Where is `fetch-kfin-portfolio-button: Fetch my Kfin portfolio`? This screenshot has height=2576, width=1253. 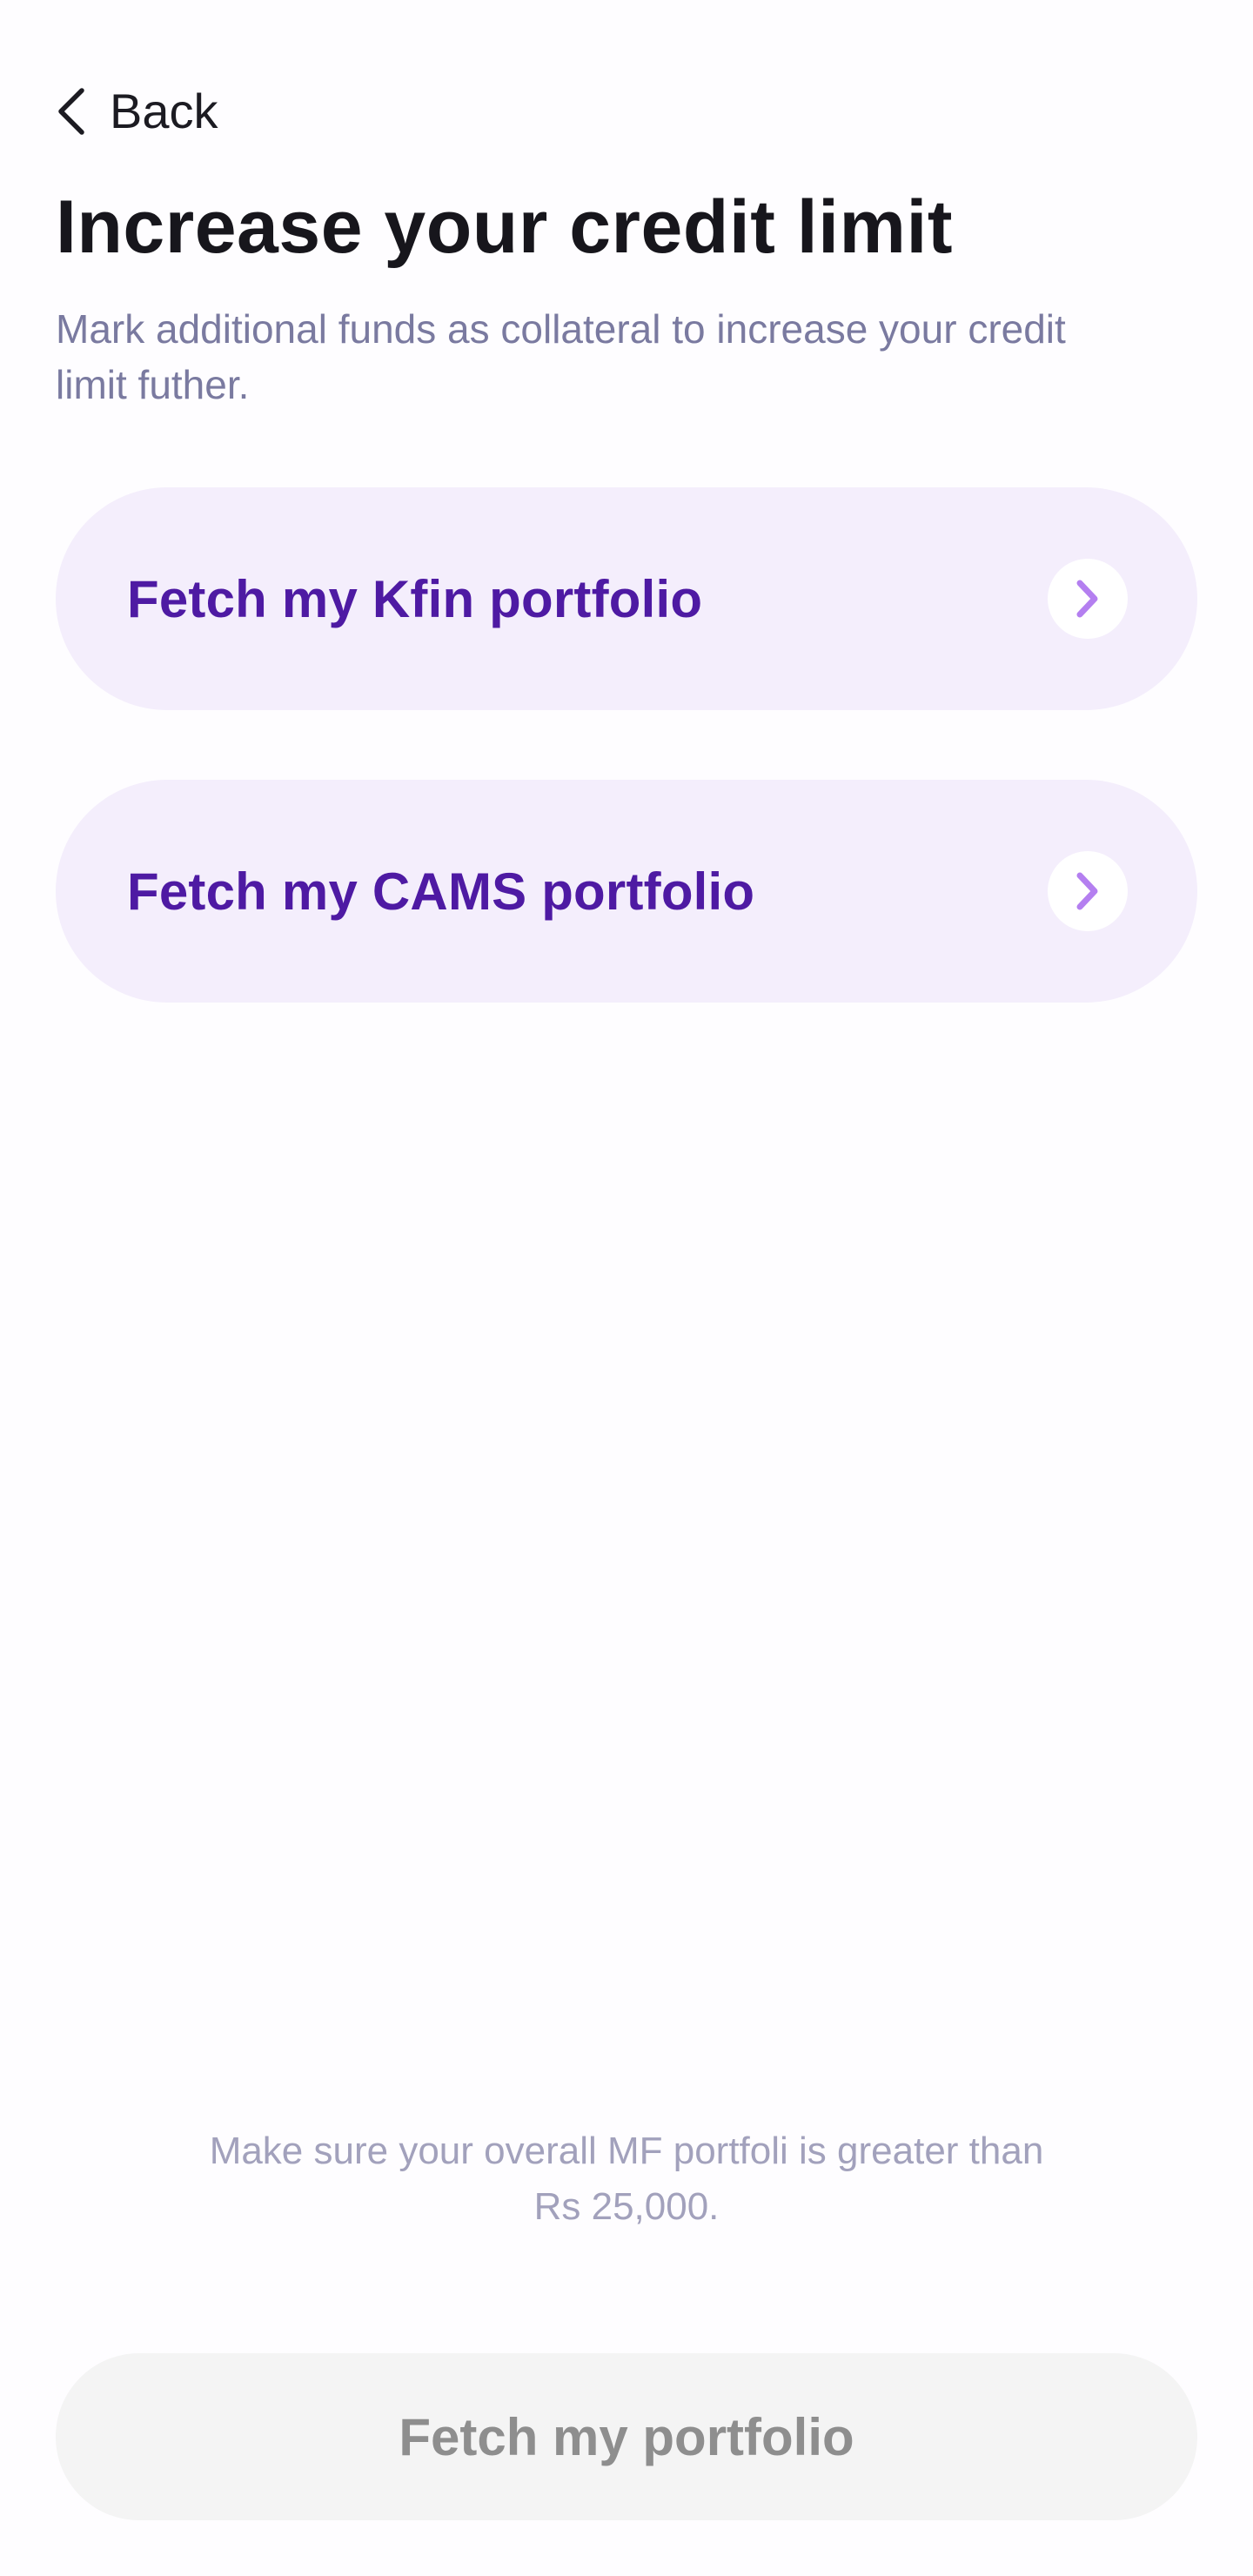
fetch-kfin-portfolio-button: Fetch my Kfin portfolio is located at coordinates (626, 598).